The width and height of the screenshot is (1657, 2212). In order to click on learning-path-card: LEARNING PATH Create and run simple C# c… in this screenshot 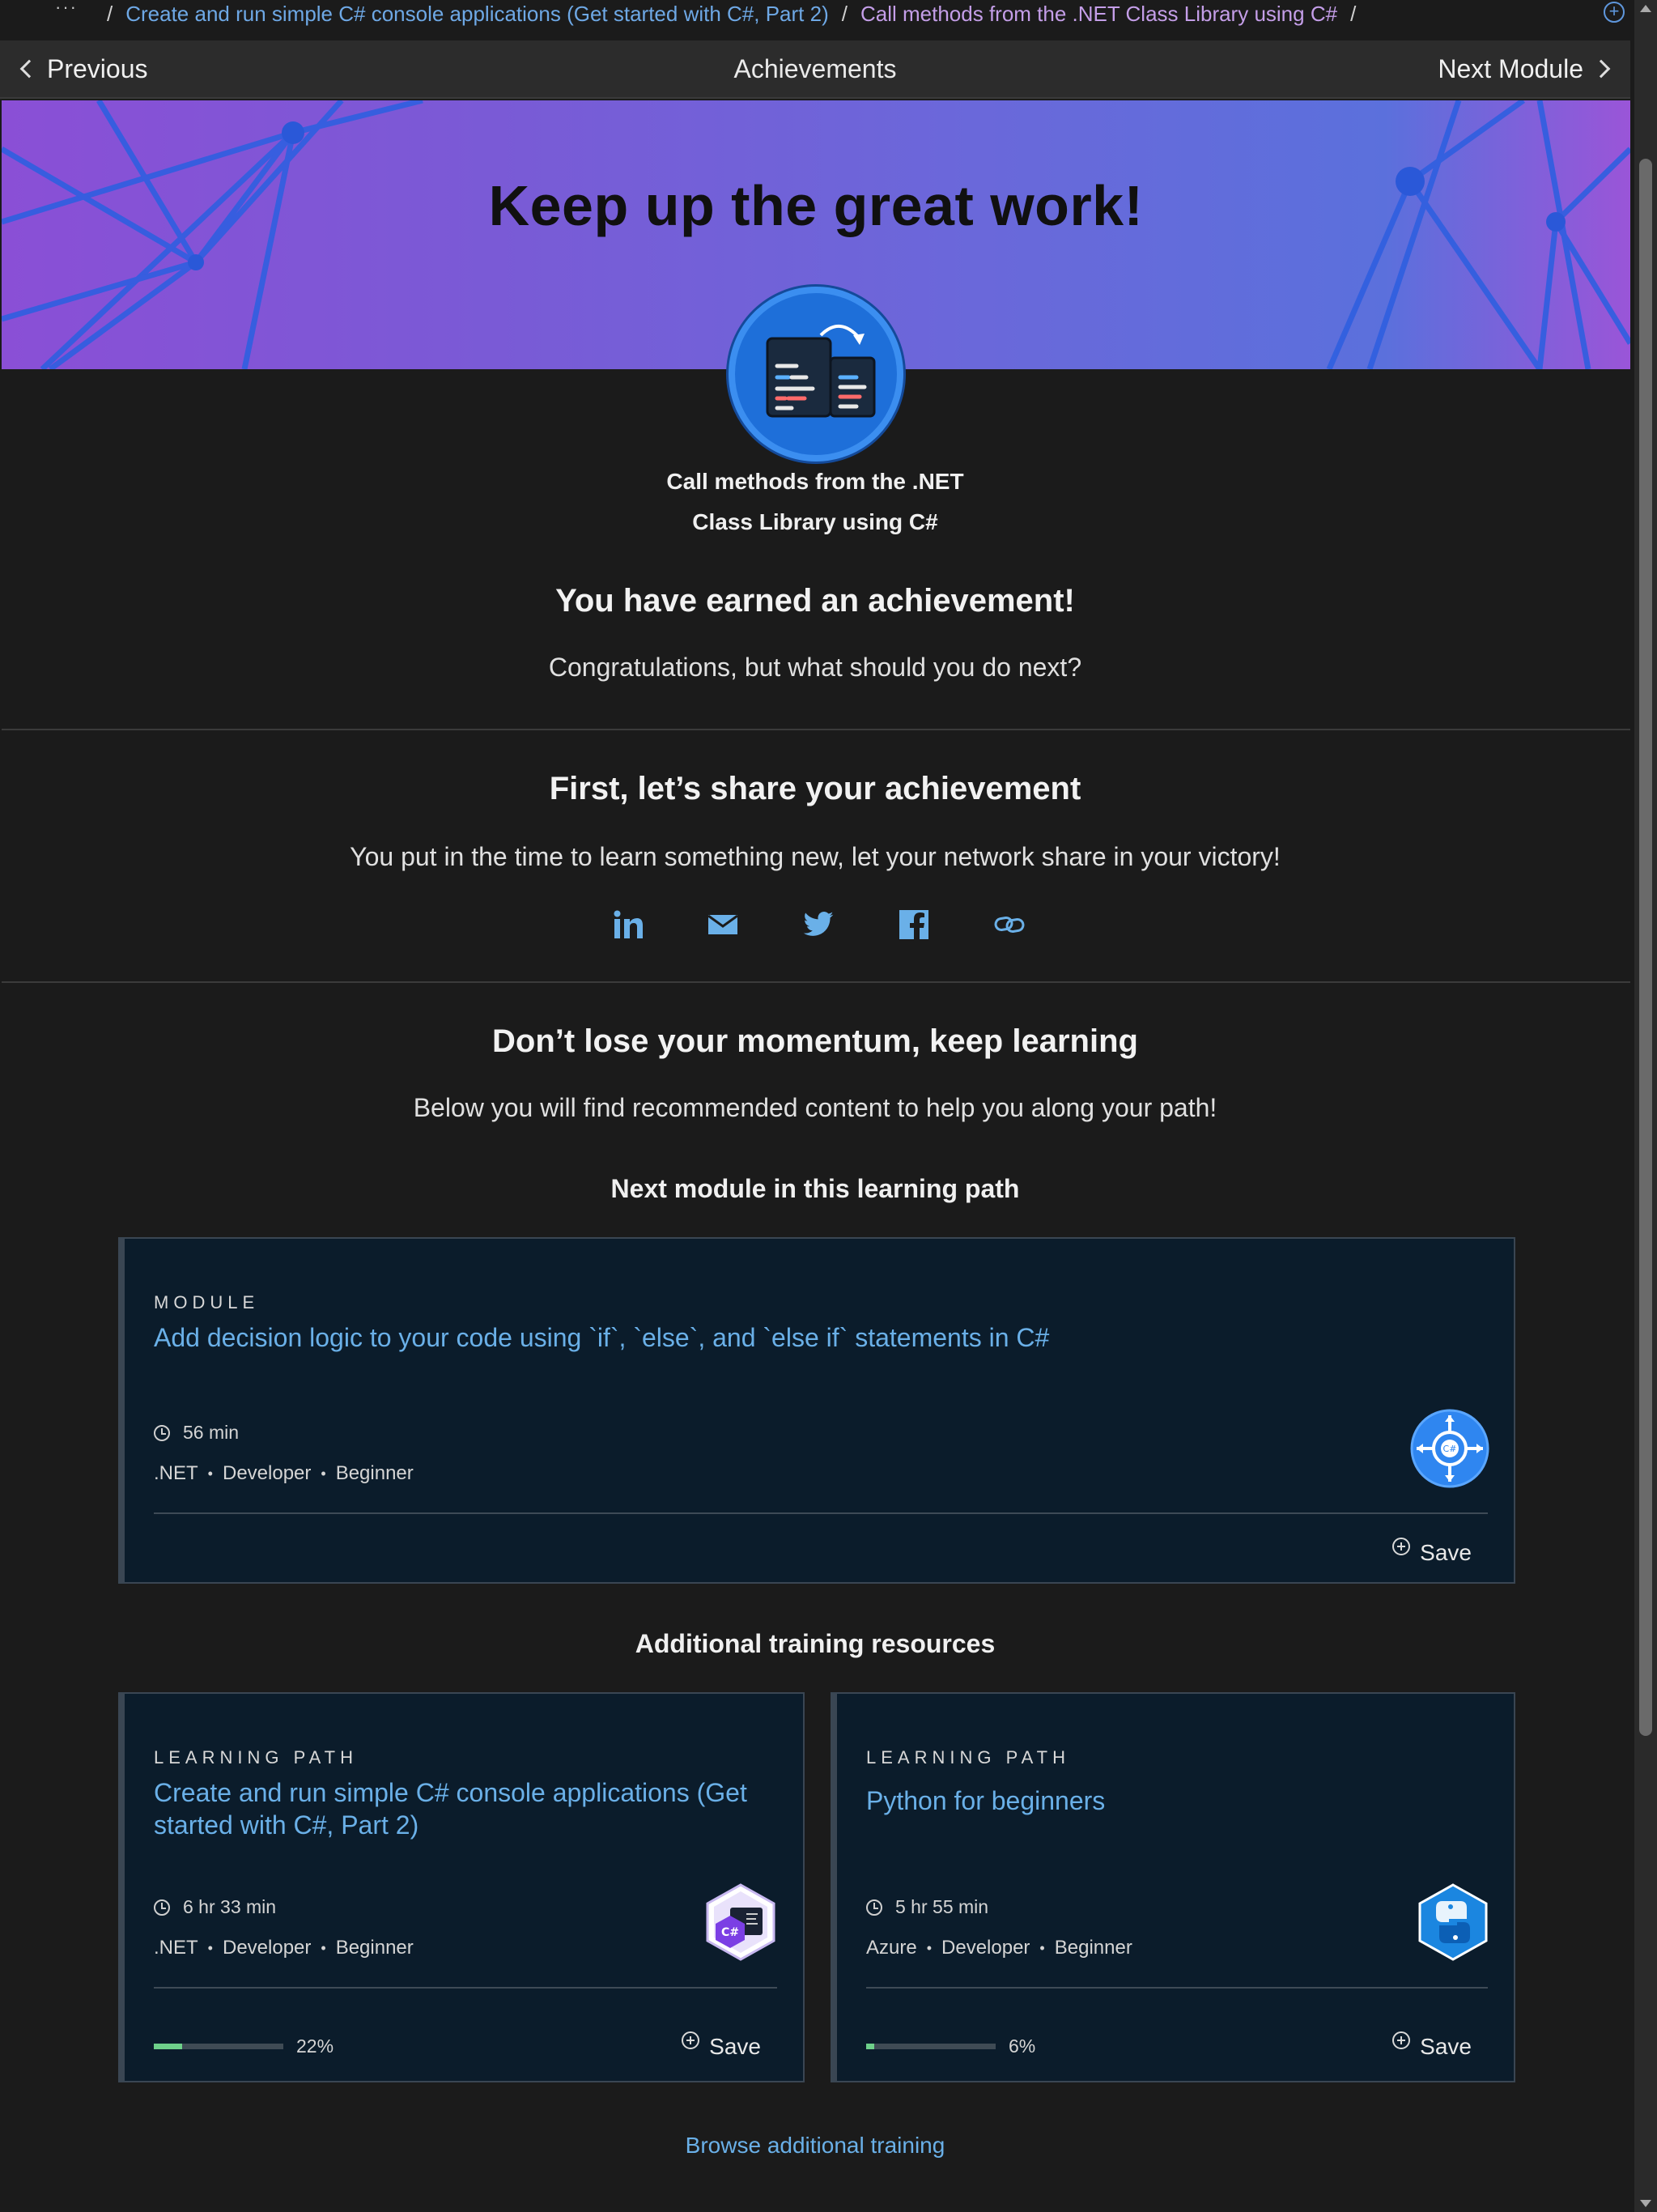, I will do `click(461, 1887)`.